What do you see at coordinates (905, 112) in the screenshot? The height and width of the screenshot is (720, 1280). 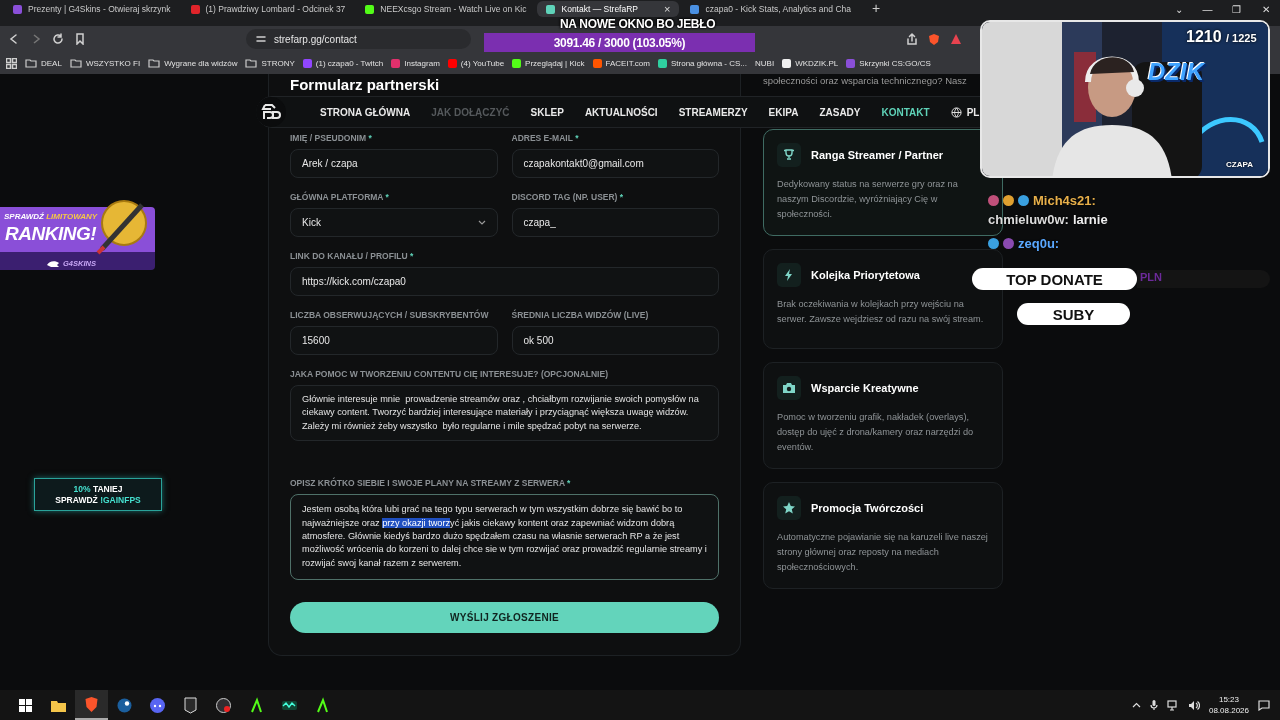 I see `nav-link: KONTAKT` at bounding box center [905, 112].